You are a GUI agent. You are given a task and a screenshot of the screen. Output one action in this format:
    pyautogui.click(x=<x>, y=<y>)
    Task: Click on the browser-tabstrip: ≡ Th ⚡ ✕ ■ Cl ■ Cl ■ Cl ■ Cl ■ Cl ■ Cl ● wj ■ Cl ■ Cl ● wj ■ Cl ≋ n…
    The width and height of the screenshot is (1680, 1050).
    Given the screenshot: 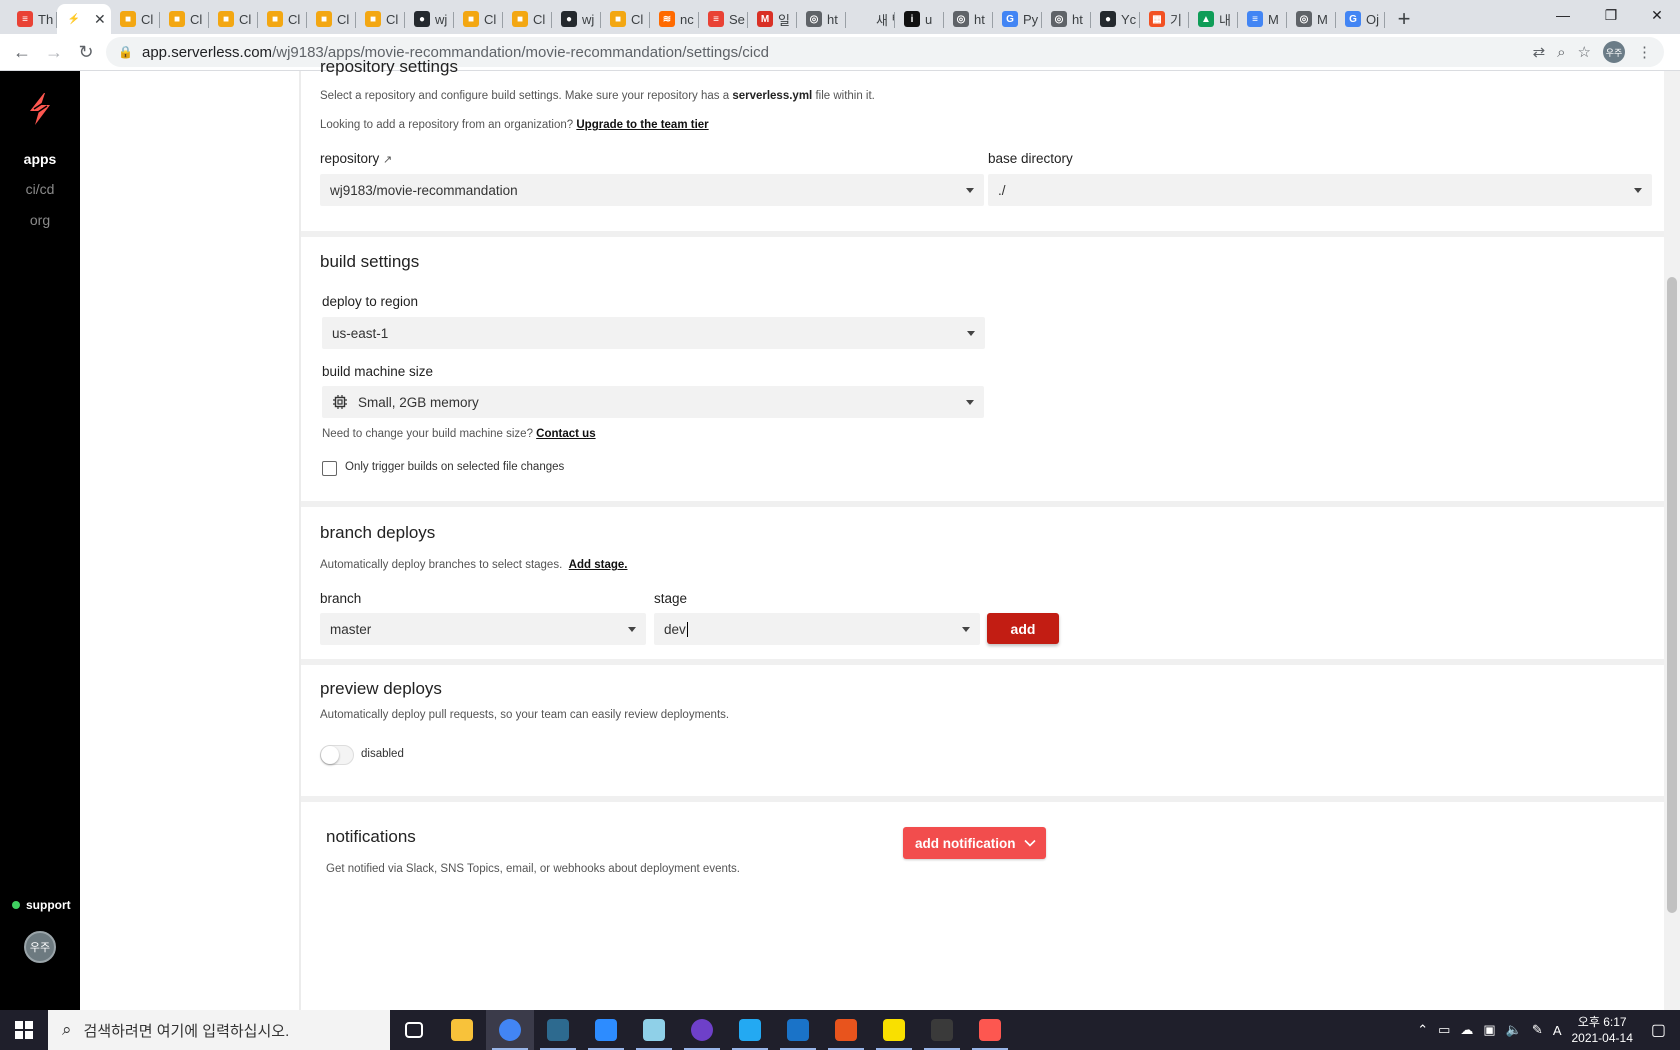 What is the action you would take?
    pyautogui.click(x=840, y=17)
    